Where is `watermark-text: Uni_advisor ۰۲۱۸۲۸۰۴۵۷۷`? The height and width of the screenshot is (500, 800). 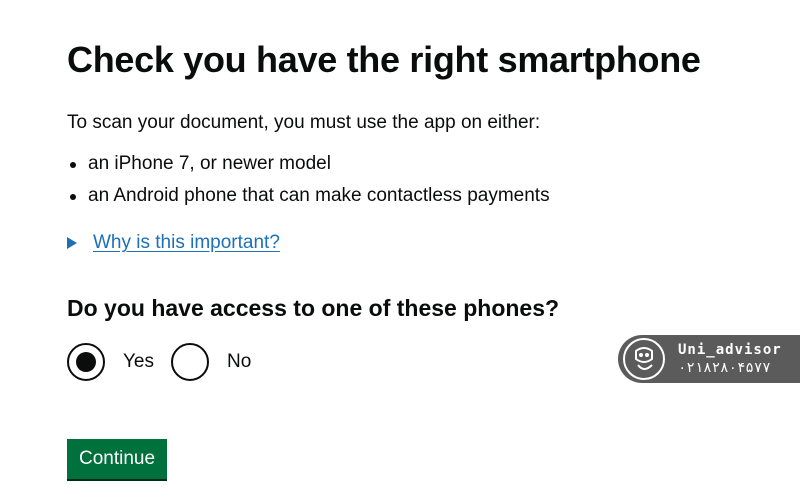
watermark-text: Uni_advisor ۰۲۱۸۲۸۰۴۵۷۷ is located at coordinates (730, 359).